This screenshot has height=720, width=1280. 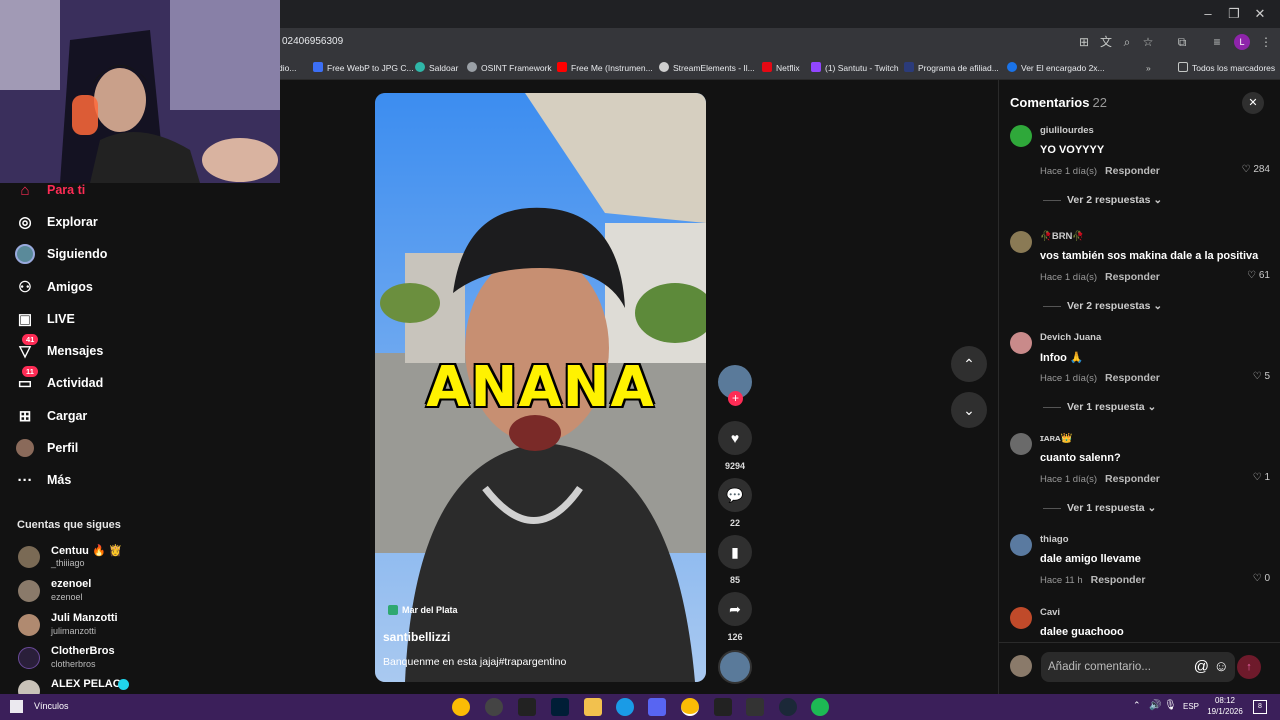 I want to click on translate-icon: 文, so click(x=1106, y=42).